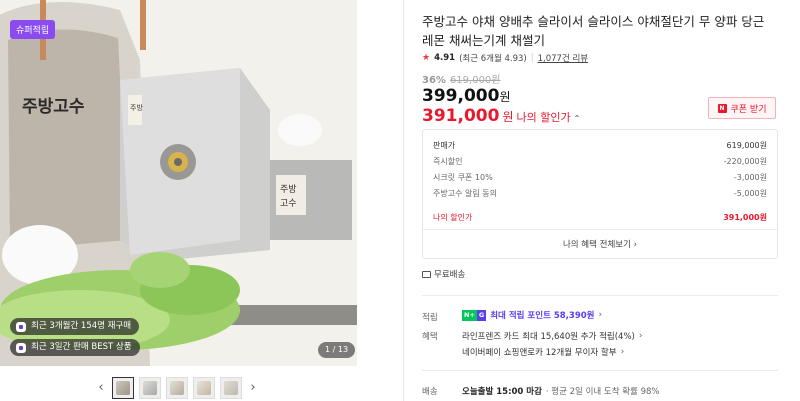 The height and width of the screenshot is (401, 800). What do you see at coordinates (501, 116) in the screenshot?
I see `my-discount-price: 391,000 원 나의 할인가 ⌃` at bounding box center [501, 116].